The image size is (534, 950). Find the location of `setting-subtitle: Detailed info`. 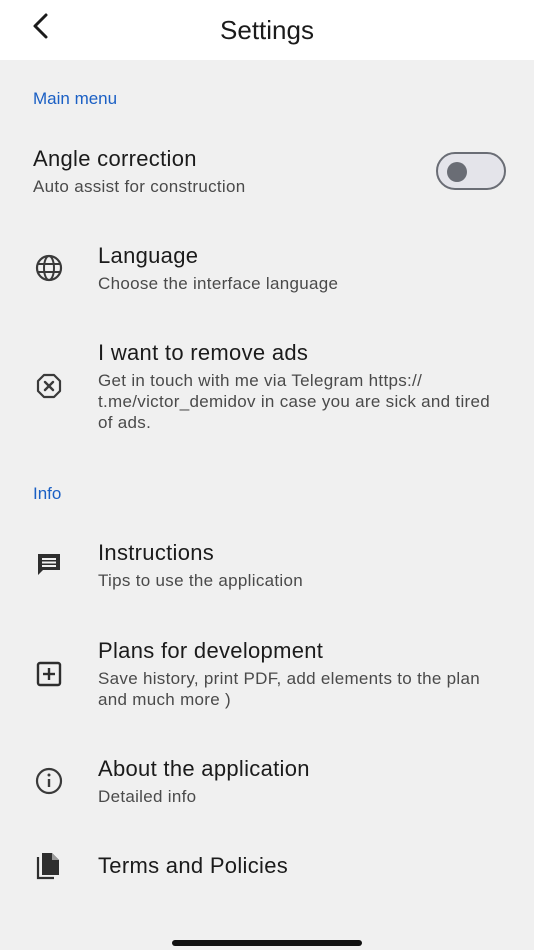

setting-subtitle: Detailed info is located at coordinates (147, 796).